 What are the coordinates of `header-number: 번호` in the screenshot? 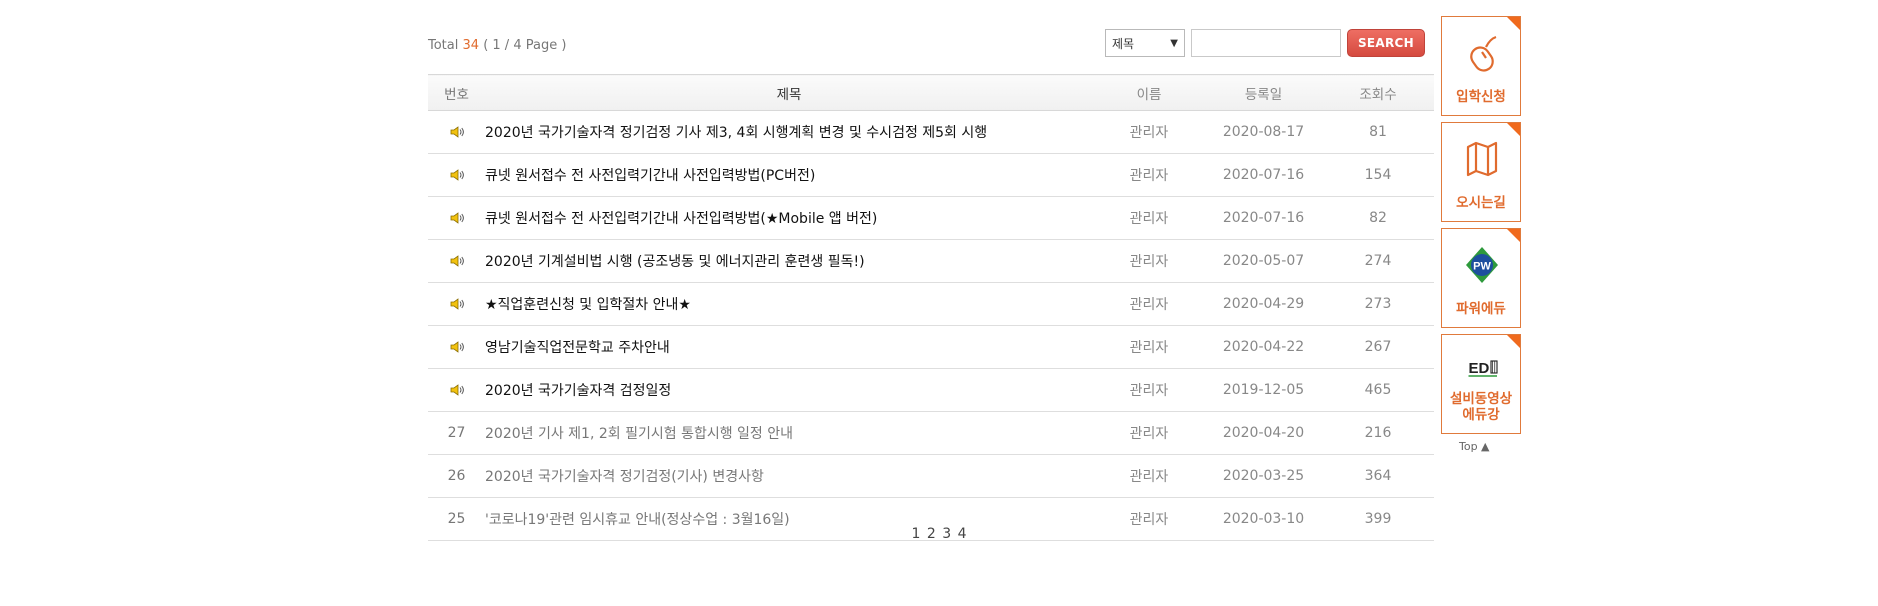 It's located at (456, 92).